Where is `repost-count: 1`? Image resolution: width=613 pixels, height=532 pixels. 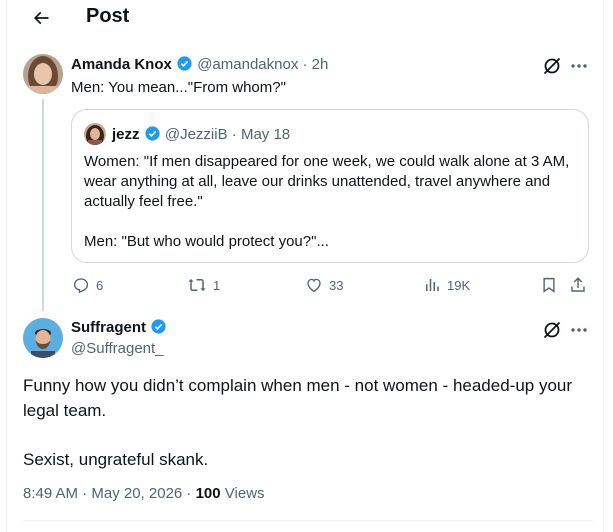
repost-count: 1 is located at coordinates (217, 285).